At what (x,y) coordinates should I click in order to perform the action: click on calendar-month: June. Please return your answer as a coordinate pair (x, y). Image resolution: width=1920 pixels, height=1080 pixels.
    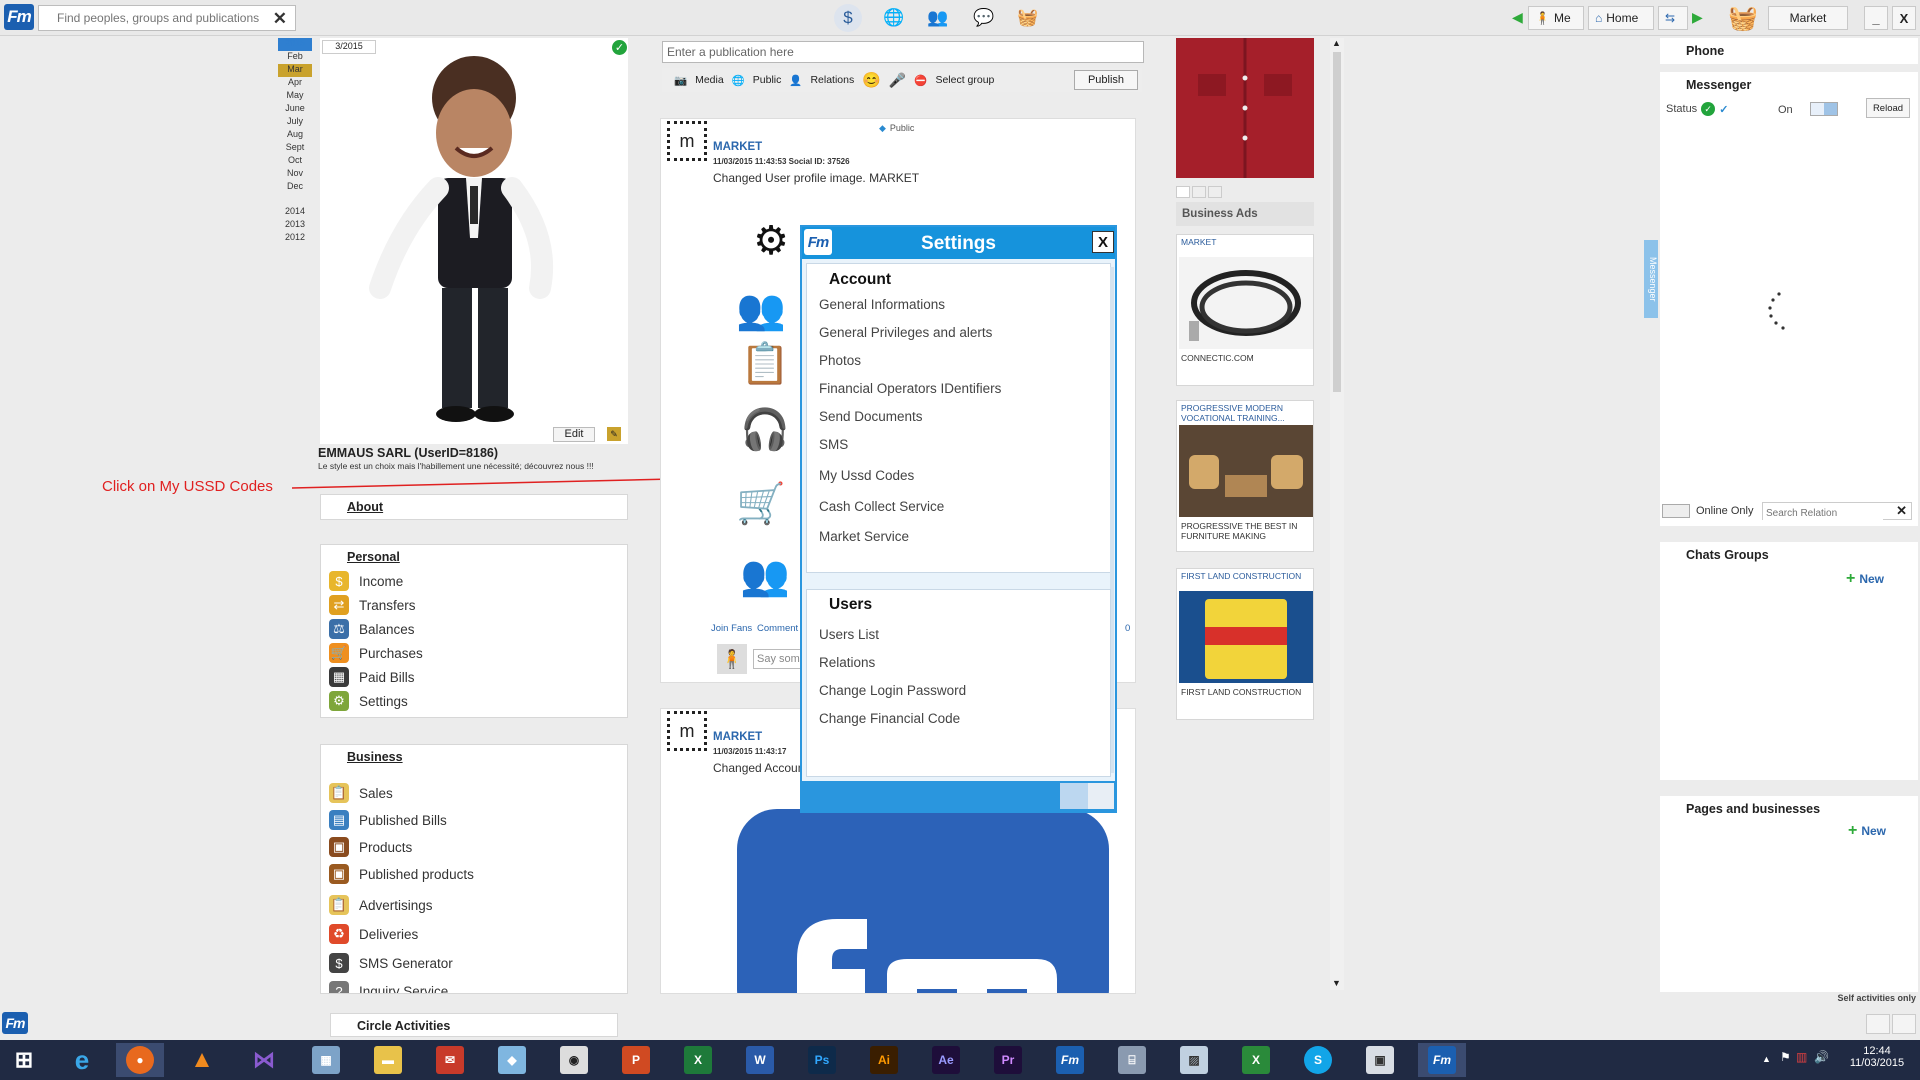
    Looking at the image, I should click on (295, 109).